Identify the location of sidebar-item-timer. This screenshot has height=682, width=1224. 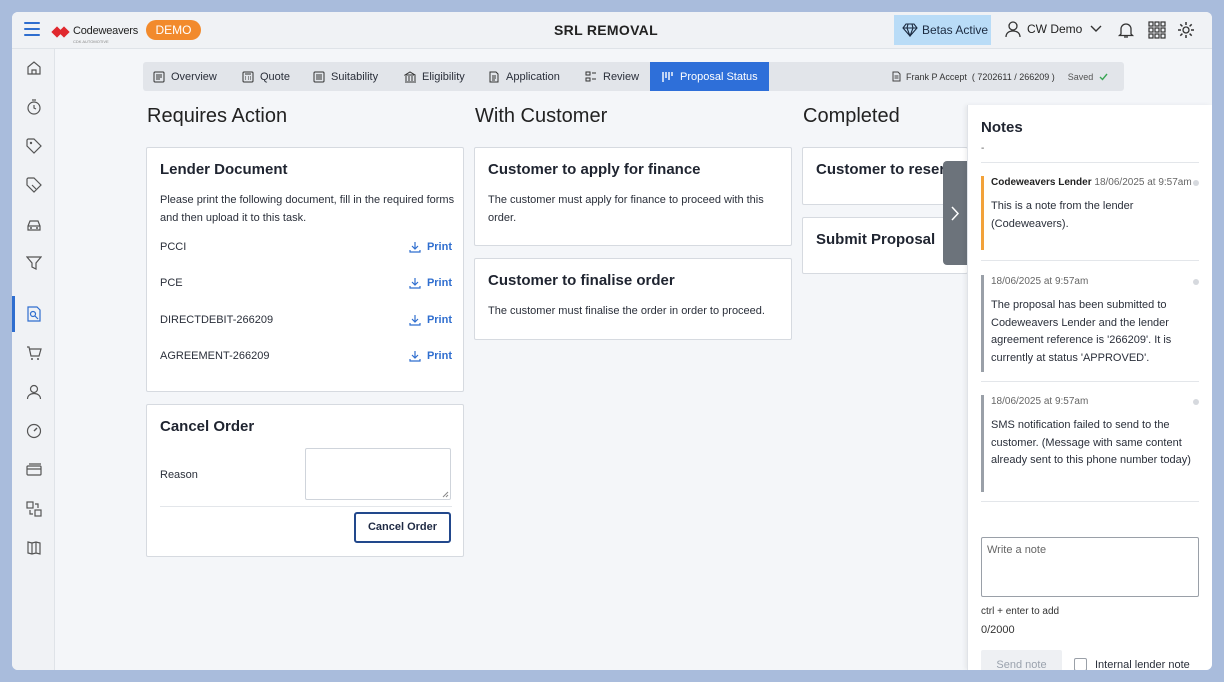
(33, 107).